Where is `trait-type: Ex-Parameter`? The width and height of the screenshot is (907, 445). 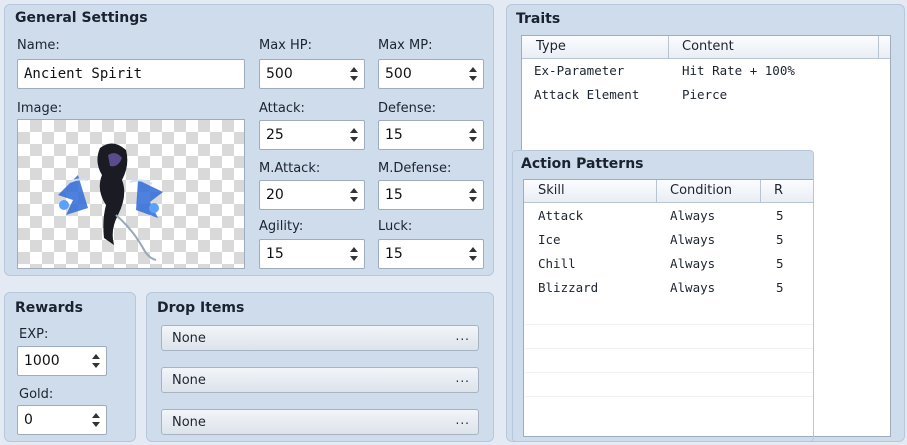
trait-type: Ex-Parameter is located at coordinates (579, 70).